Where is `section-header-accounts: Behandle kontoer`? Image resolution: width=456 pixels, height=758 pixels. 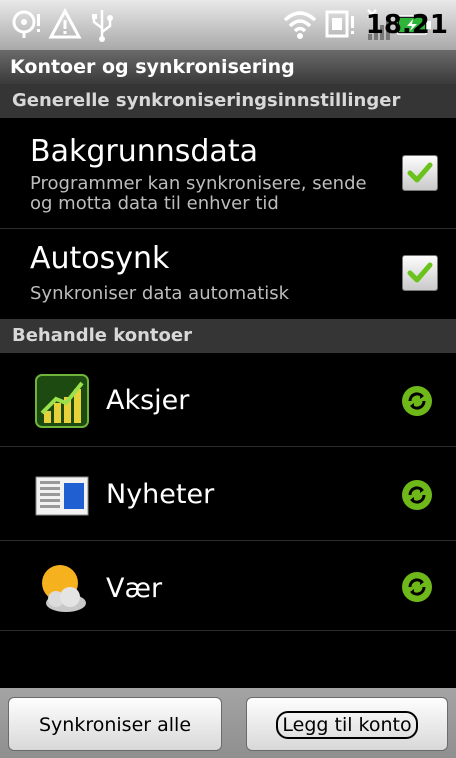 section-header-accounts: Behandle kontoer is located at coordinates (228, 336).